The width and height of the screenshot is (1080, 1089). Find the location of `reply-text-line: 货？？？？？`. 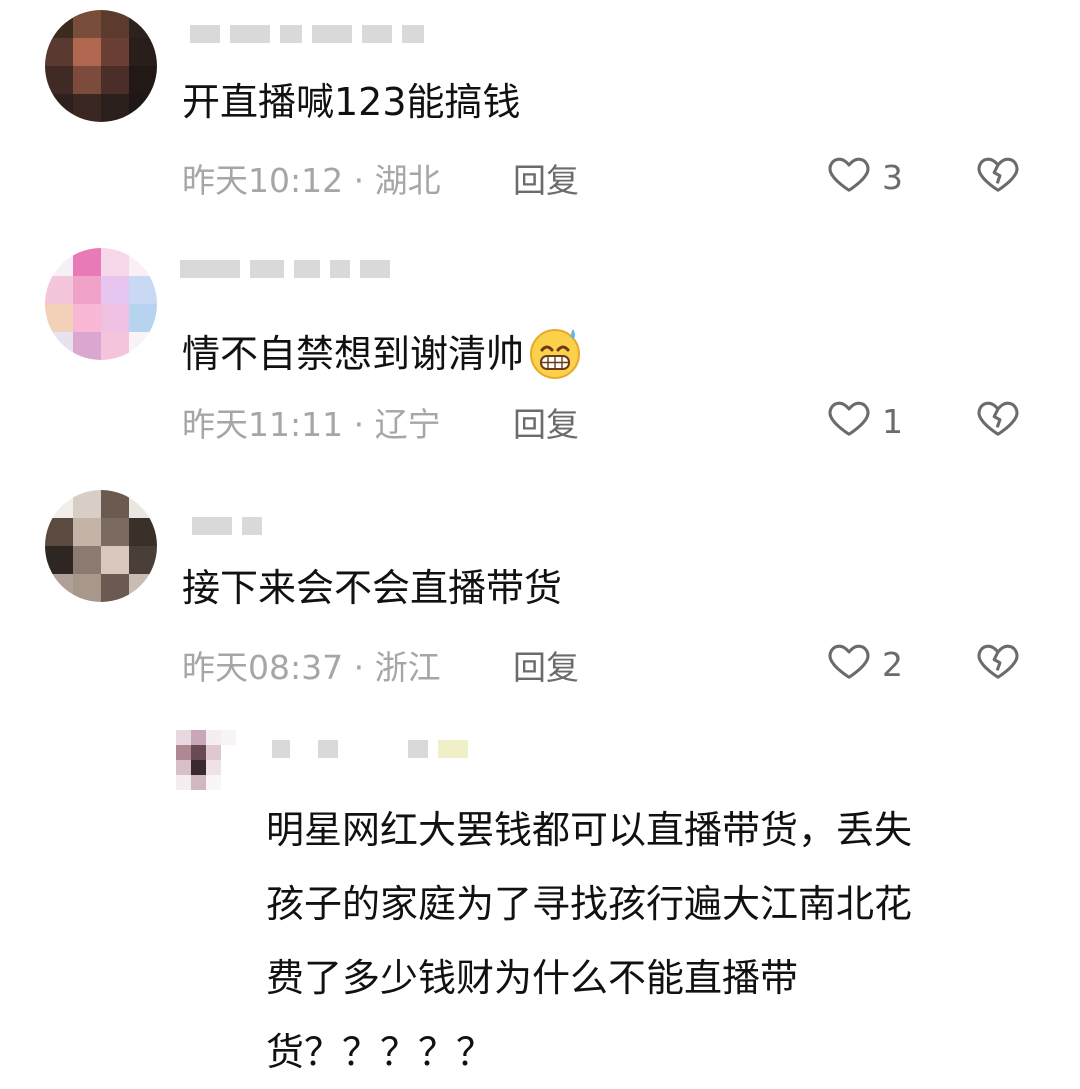

reply-text-line: 货？？？？？ is located at coordinates (380, 1052).